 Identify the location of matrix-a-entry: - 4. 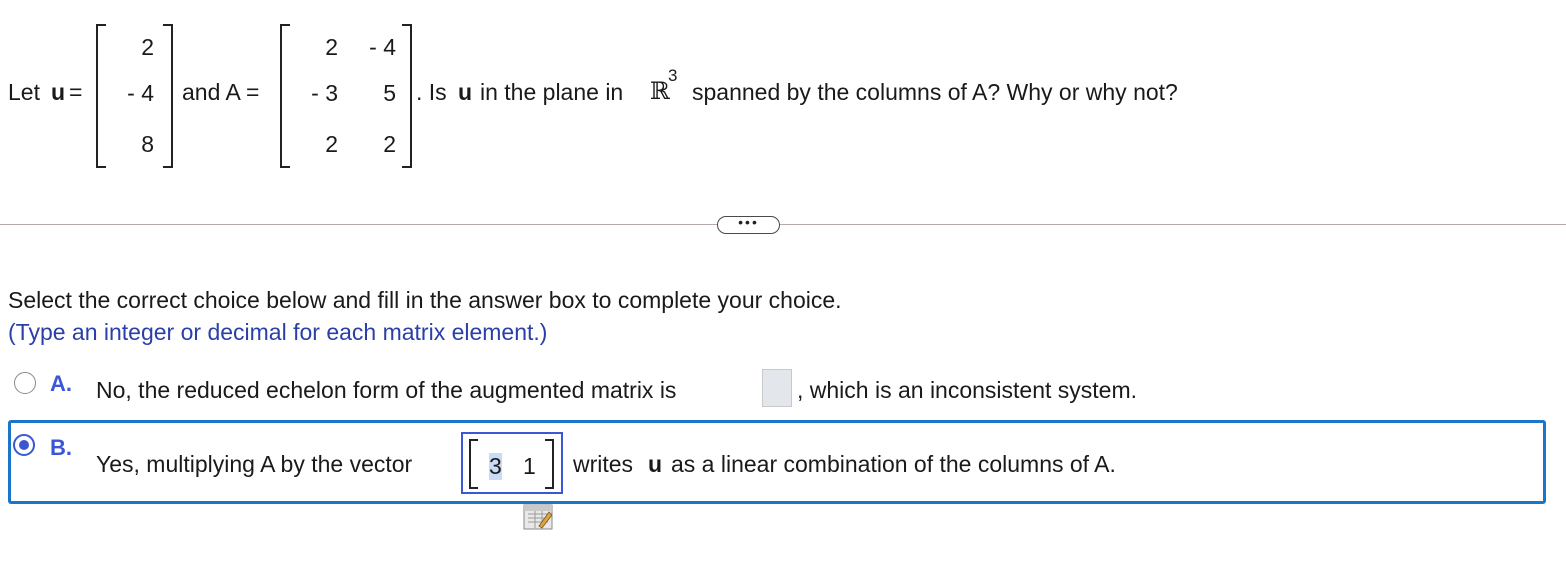
(382, 47).